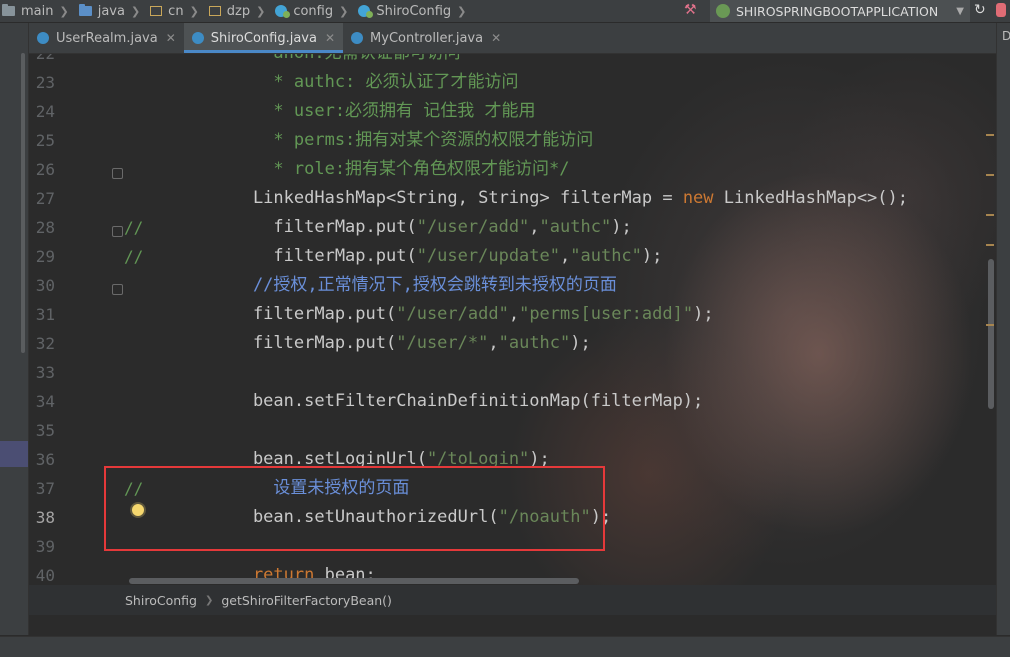 Image resolution: width=1010 pixels, height=657 pixels. What do you see at coordinates (45, 285) in the screenshot?
I see `line-number: 30` at bounding box center [45, 285].